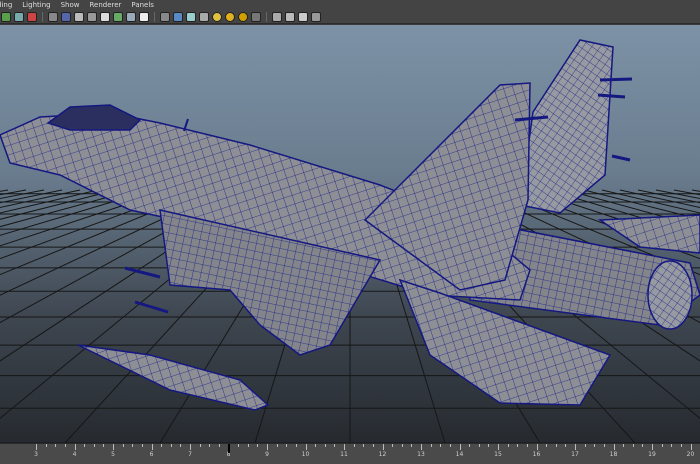 The width and height of the screenshot is (700, 464). Describe the element at coordinates (178, 16) in the screenshot. I see `smooth-shade-icon` at that location.